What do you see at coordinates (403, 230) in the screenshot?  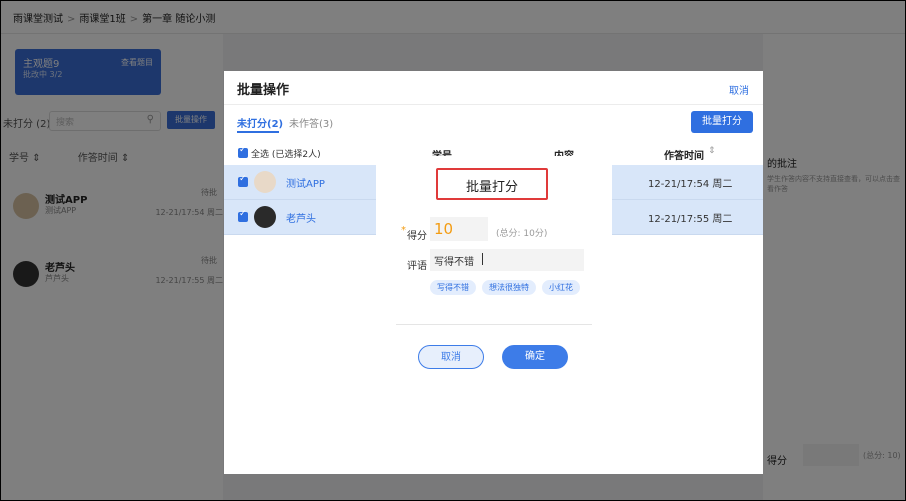 I see `required-mark: *` at bounding box center [403, 230].